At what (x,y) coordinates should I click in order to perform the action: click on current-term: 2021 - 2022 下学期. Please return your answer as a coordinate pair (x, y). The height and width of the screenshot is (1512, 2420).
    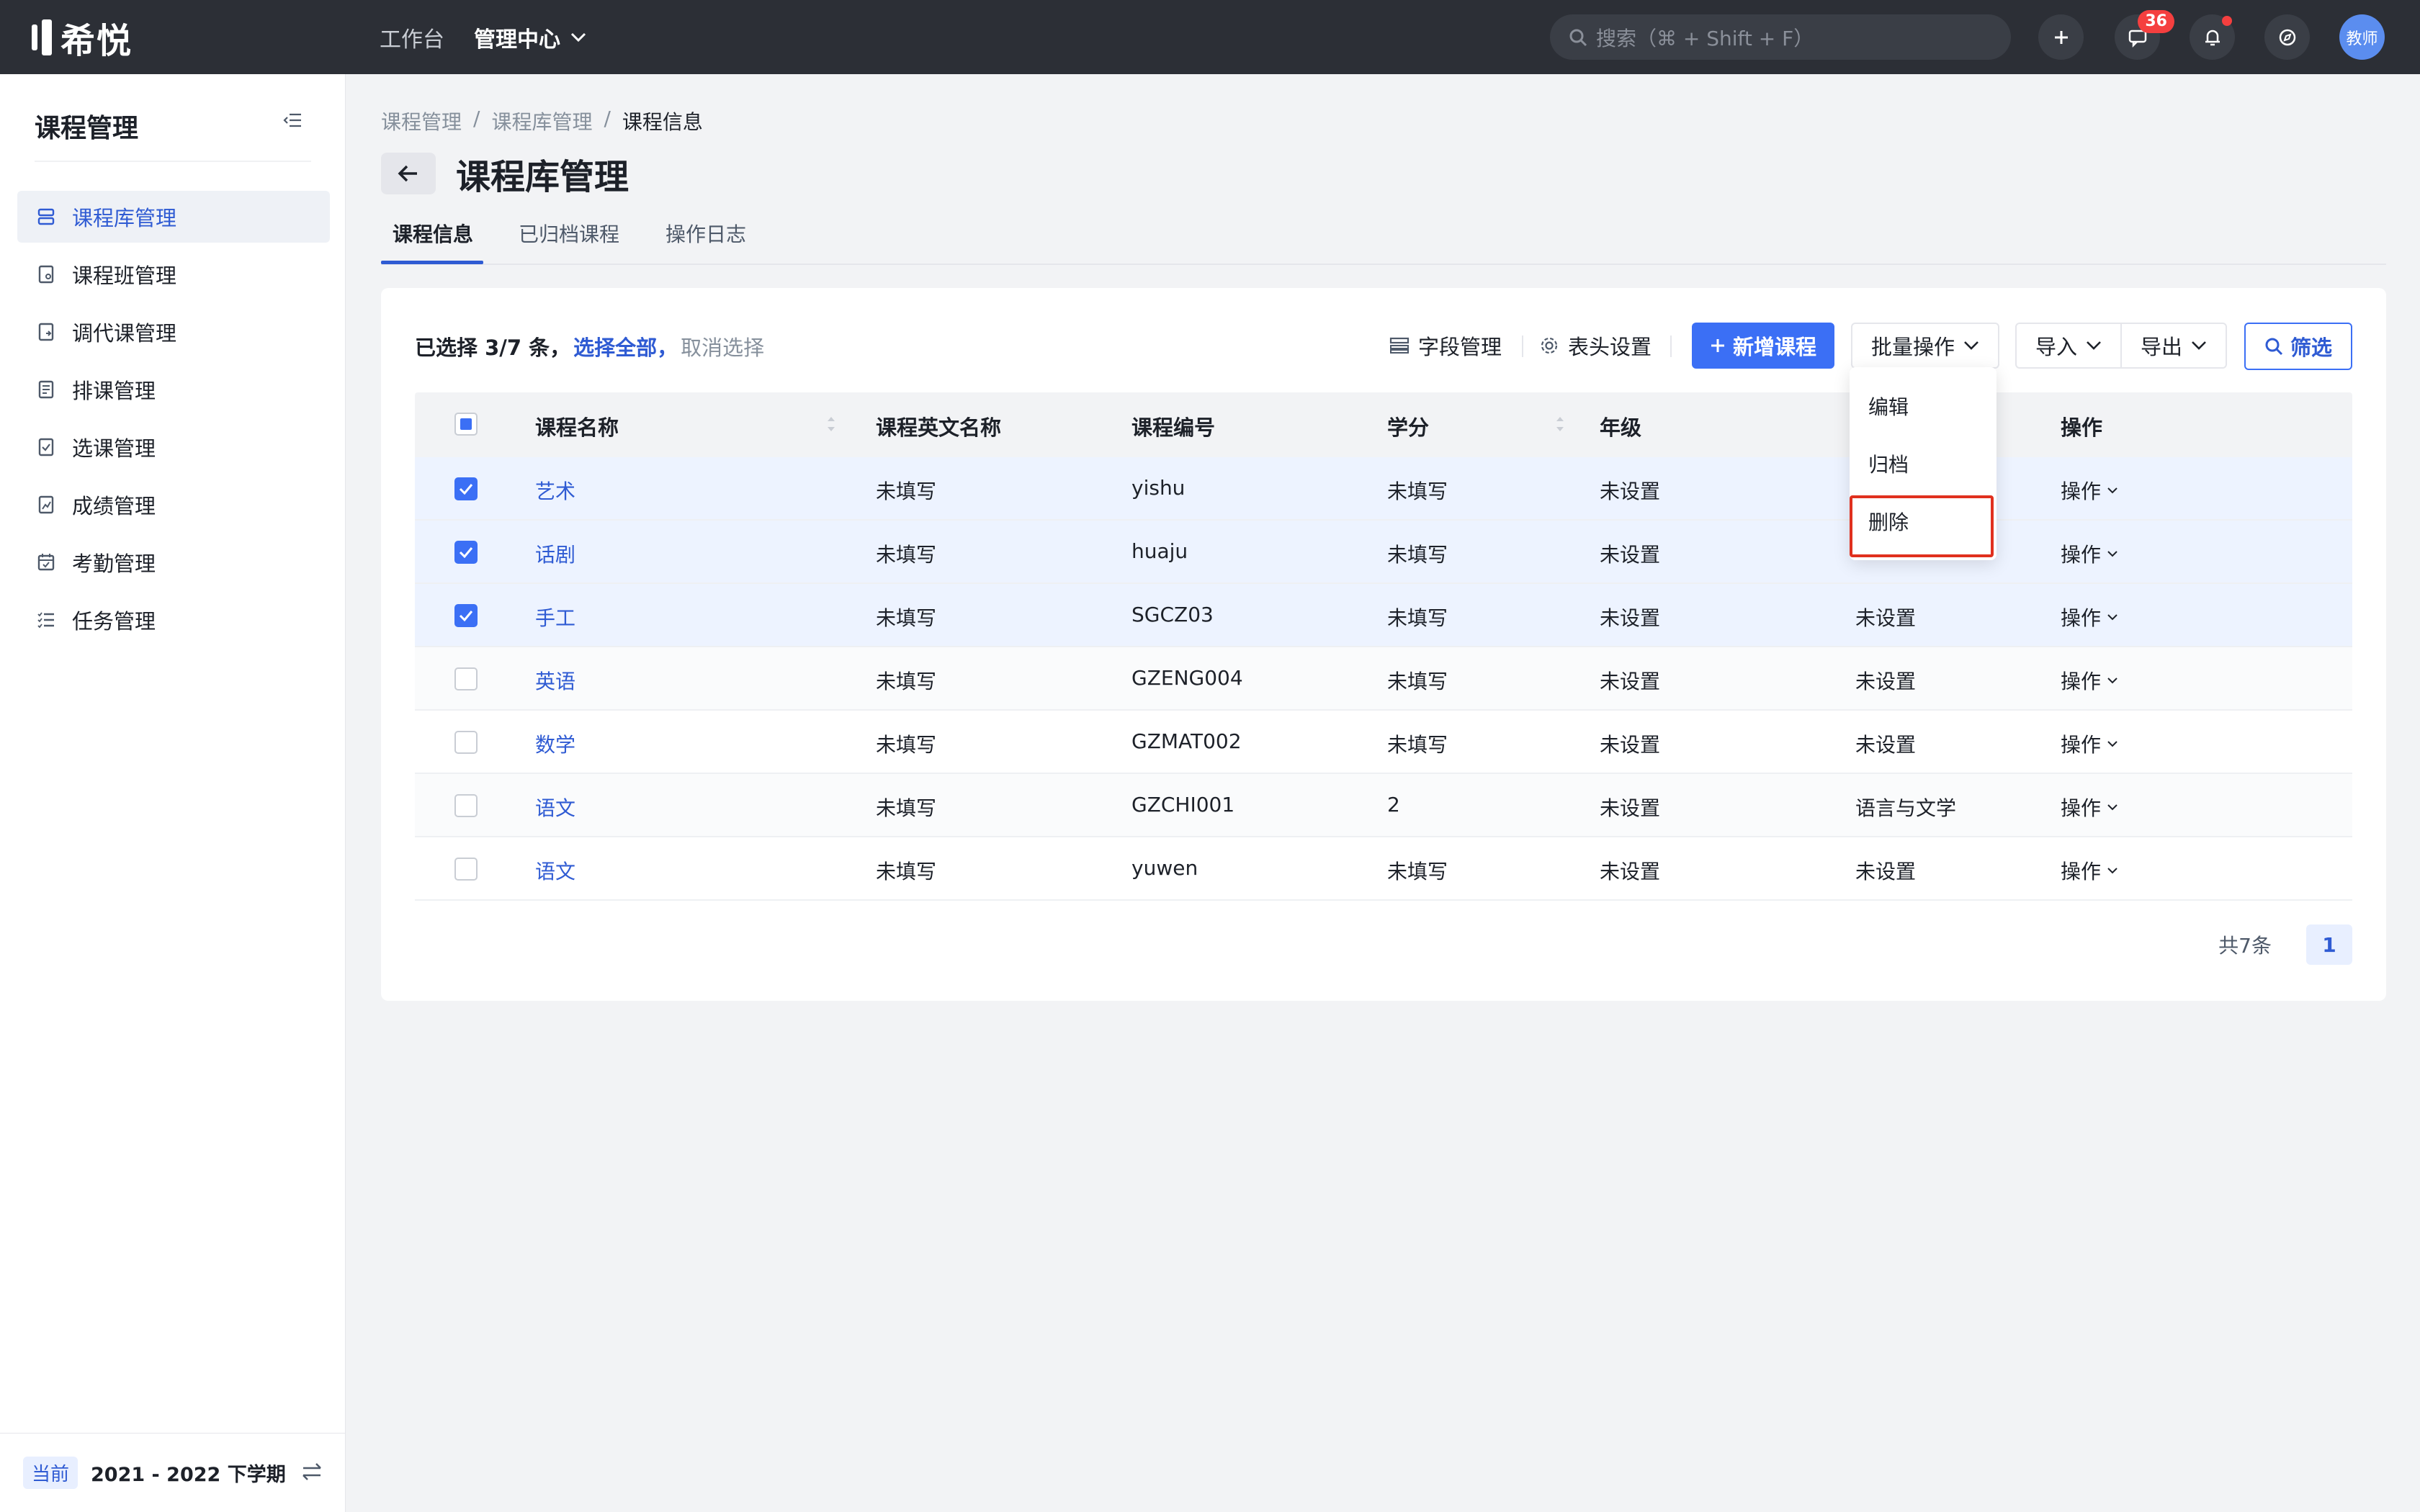
    Looking at the image, I should click on (189, 1475).